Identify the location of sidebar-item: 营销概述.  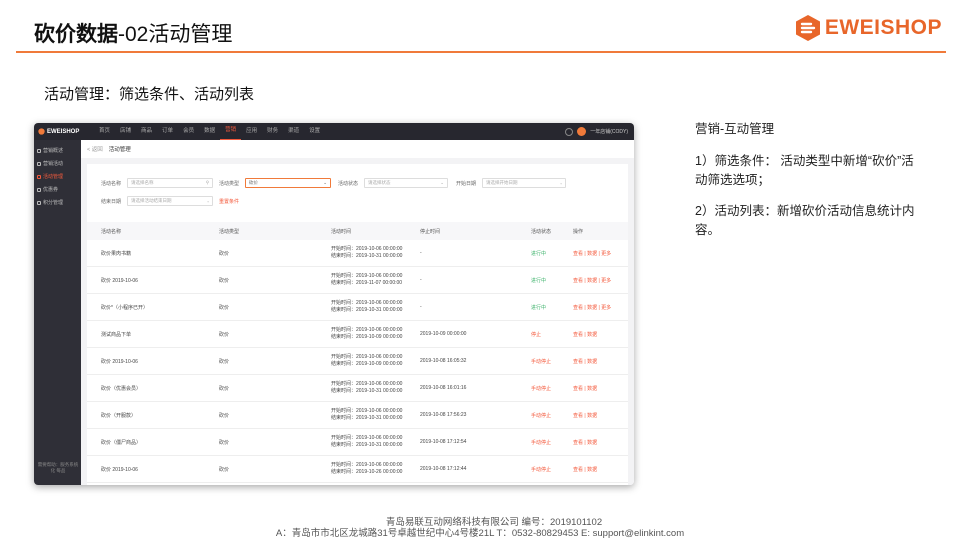
(57, 150).